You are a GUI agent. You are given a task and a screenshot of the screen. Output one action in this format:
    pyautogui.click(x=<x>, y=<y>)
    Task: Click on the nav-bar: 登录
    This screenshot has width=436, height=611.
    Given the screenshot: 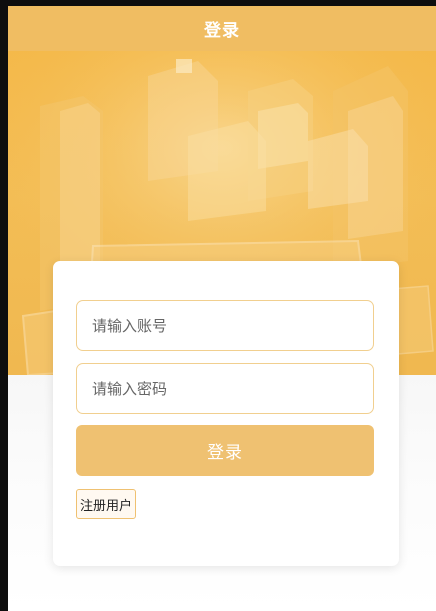 What is the action you would take?
    pyautogui.click(x=222, y=28)
    